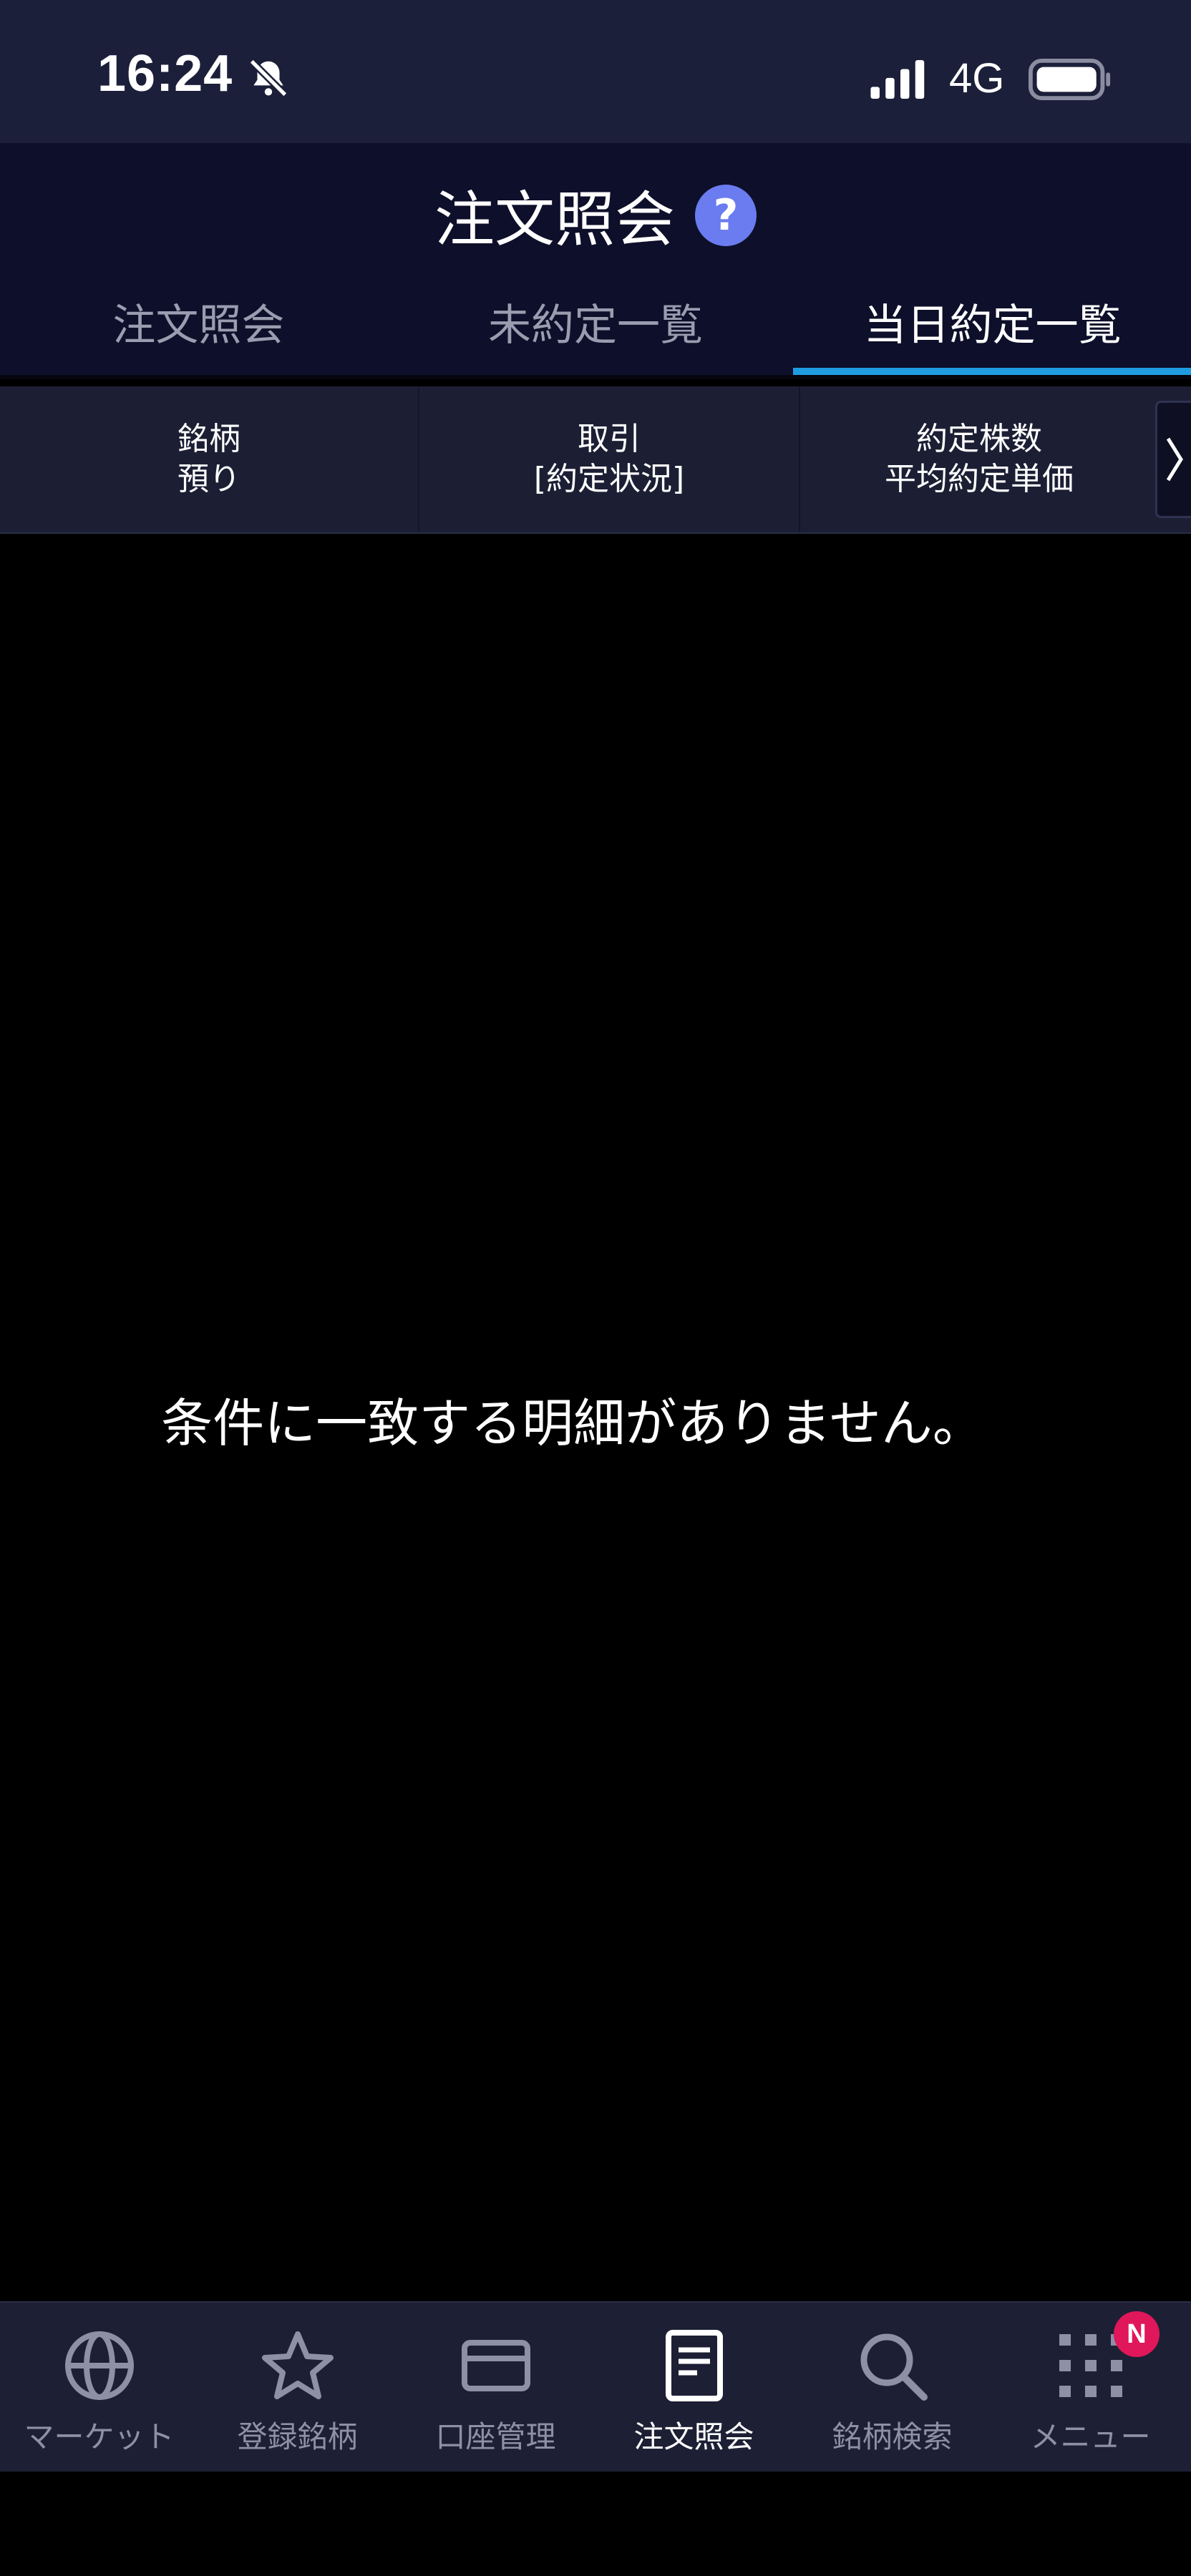 This screenshot has width=1191, height=2576. I want to click on column-header-bar: 銘柄 預り 取引 [約定状況] 約定株数 平均約定単価, so click(595, 460).